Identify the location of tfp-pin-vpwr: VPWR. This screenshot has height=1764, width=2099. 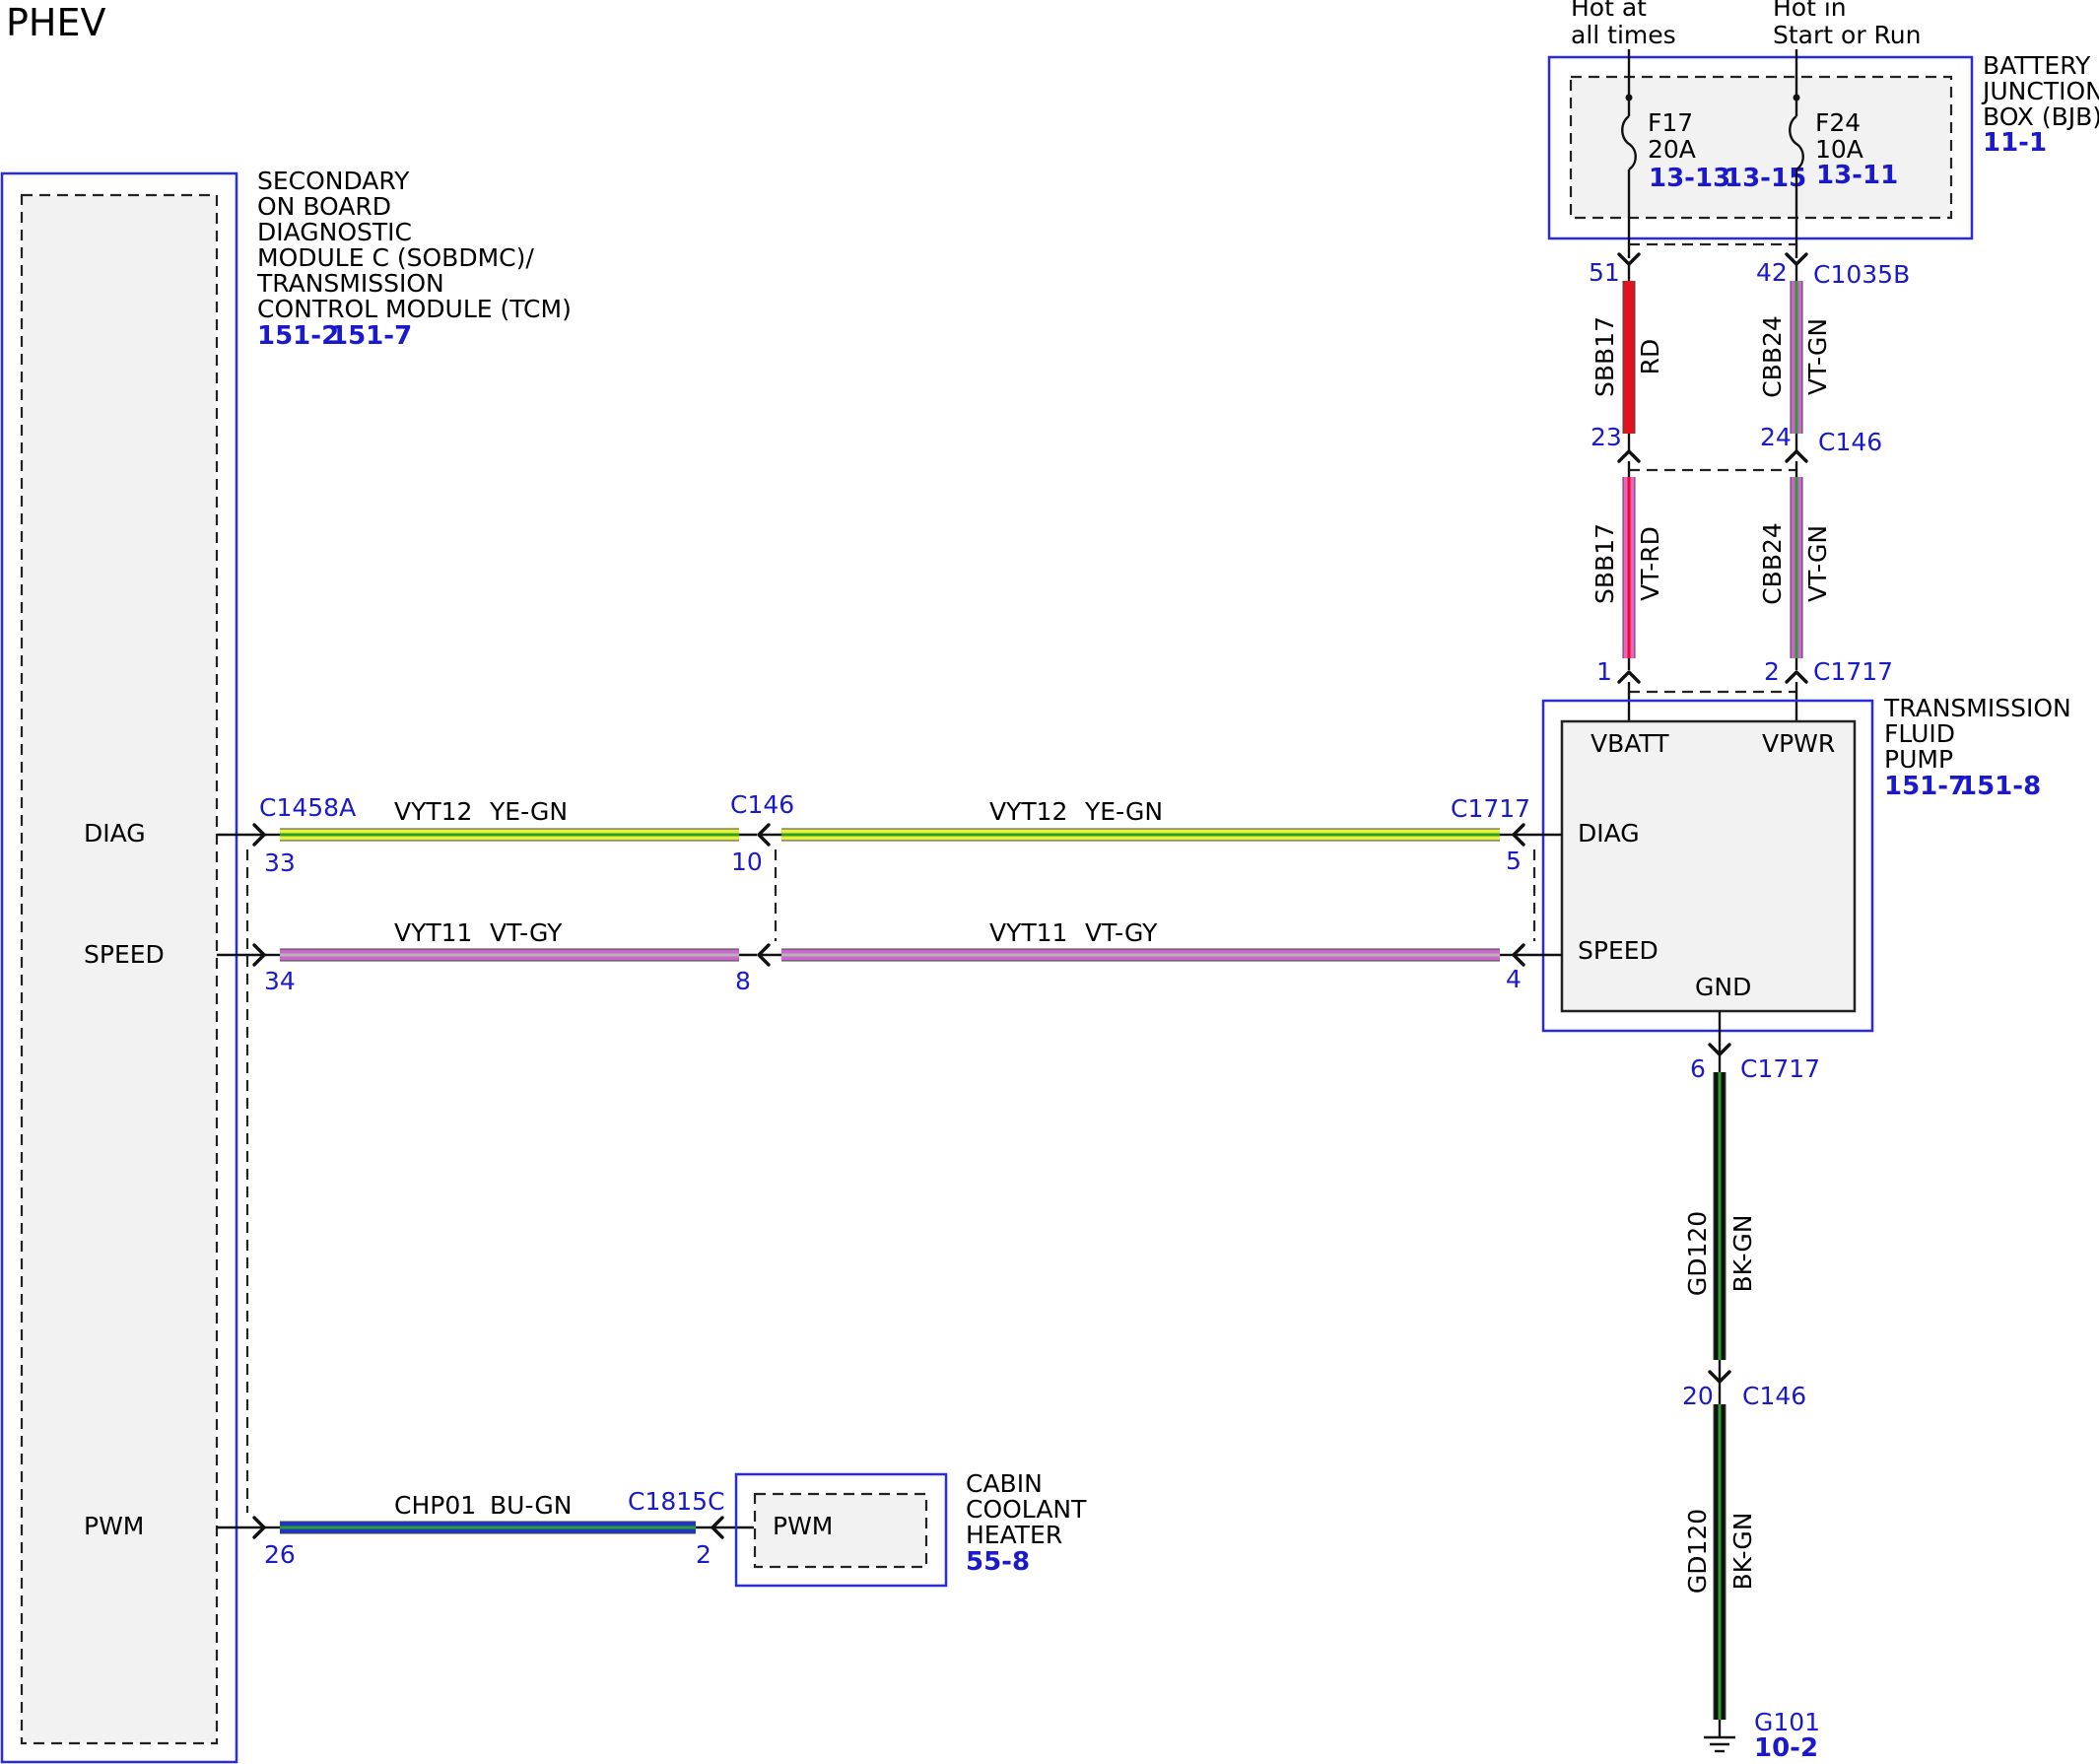
(1798, 743).